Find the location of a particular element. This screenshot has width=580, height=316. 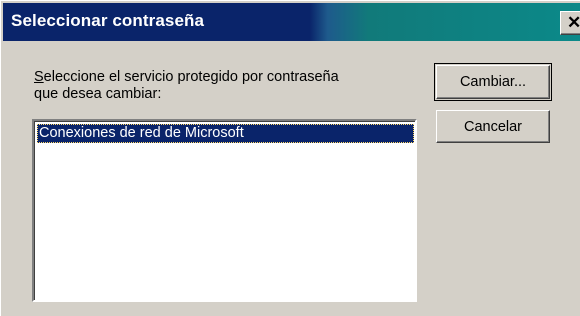

cancel-button: Cancelar is located at coordinates (493, 126).